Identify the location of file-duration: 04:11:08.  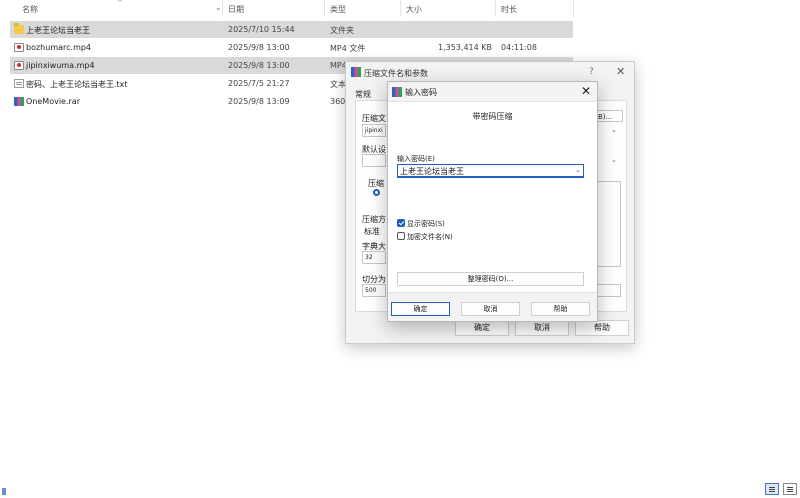
(519, 47).